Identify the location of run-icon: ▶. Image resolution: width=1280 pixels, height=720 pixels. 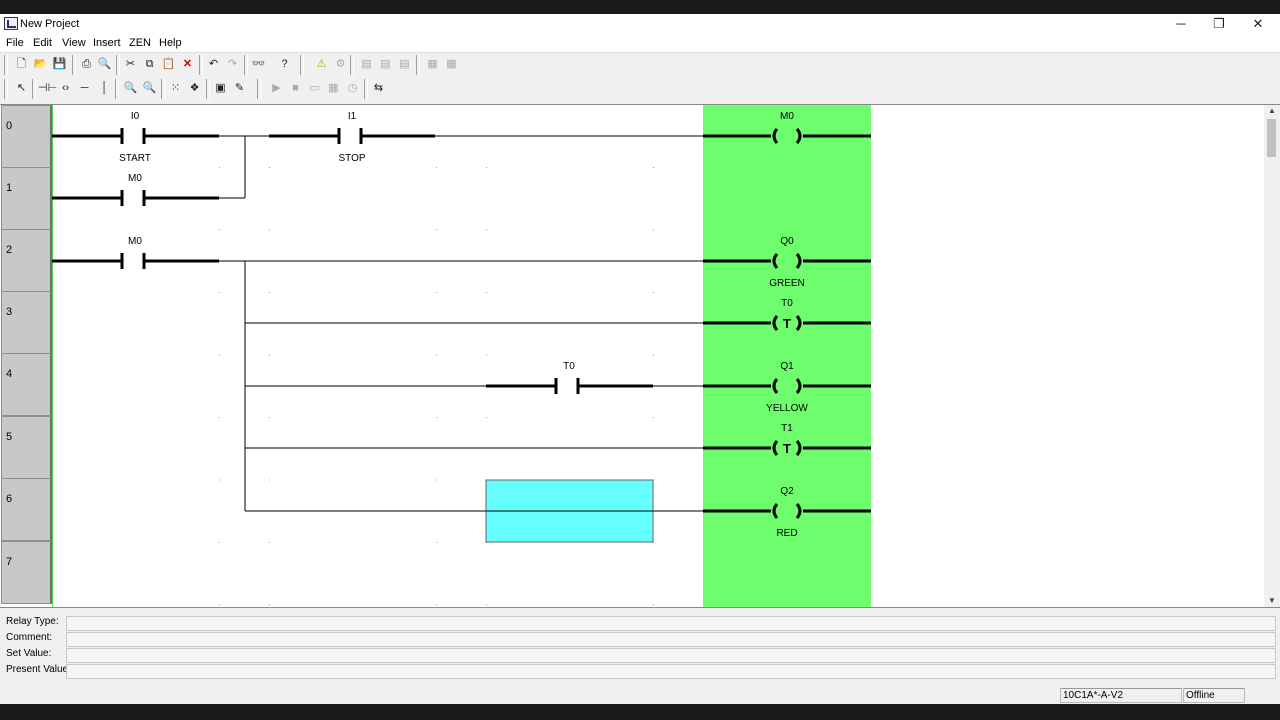
(276, 88).